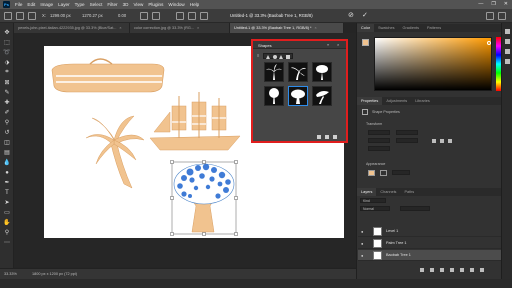  Describe the element at coordinates (328, 44) in the screenshot. I see `collapse-panel-button: «` at that location.